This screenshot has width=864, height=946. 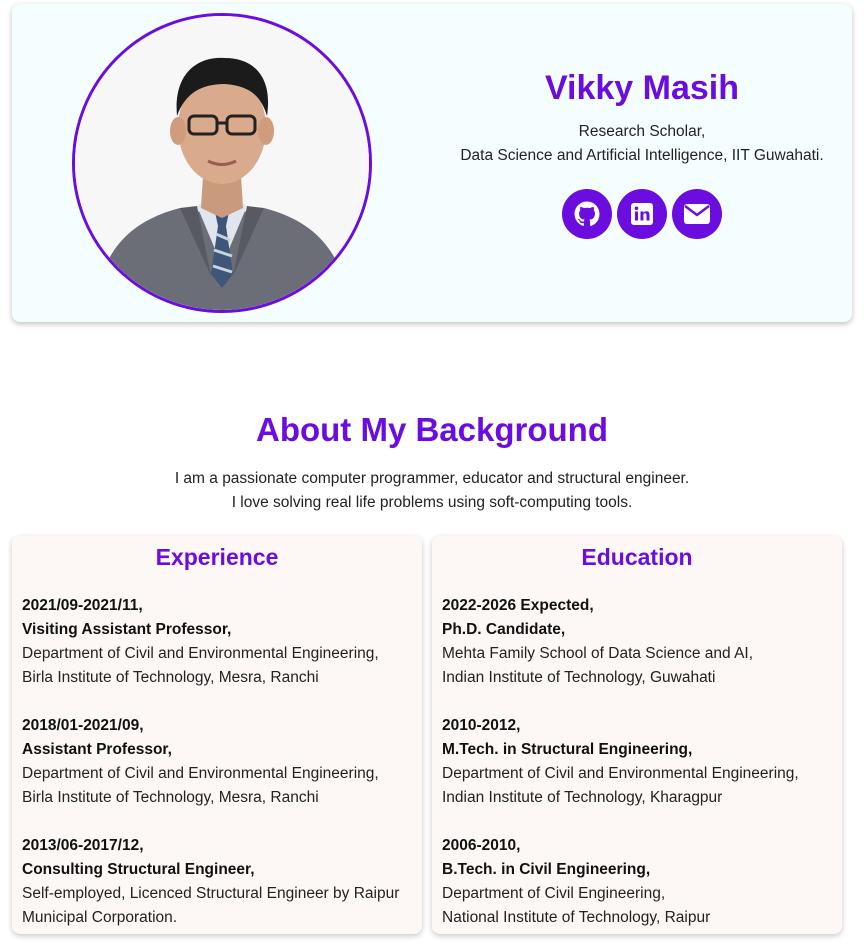 What do you see at coordinates (546, 869) in the screenshot?
I see `education-degree: B.Tech. in Civil Engineering,` at bounding box center [546, 869].